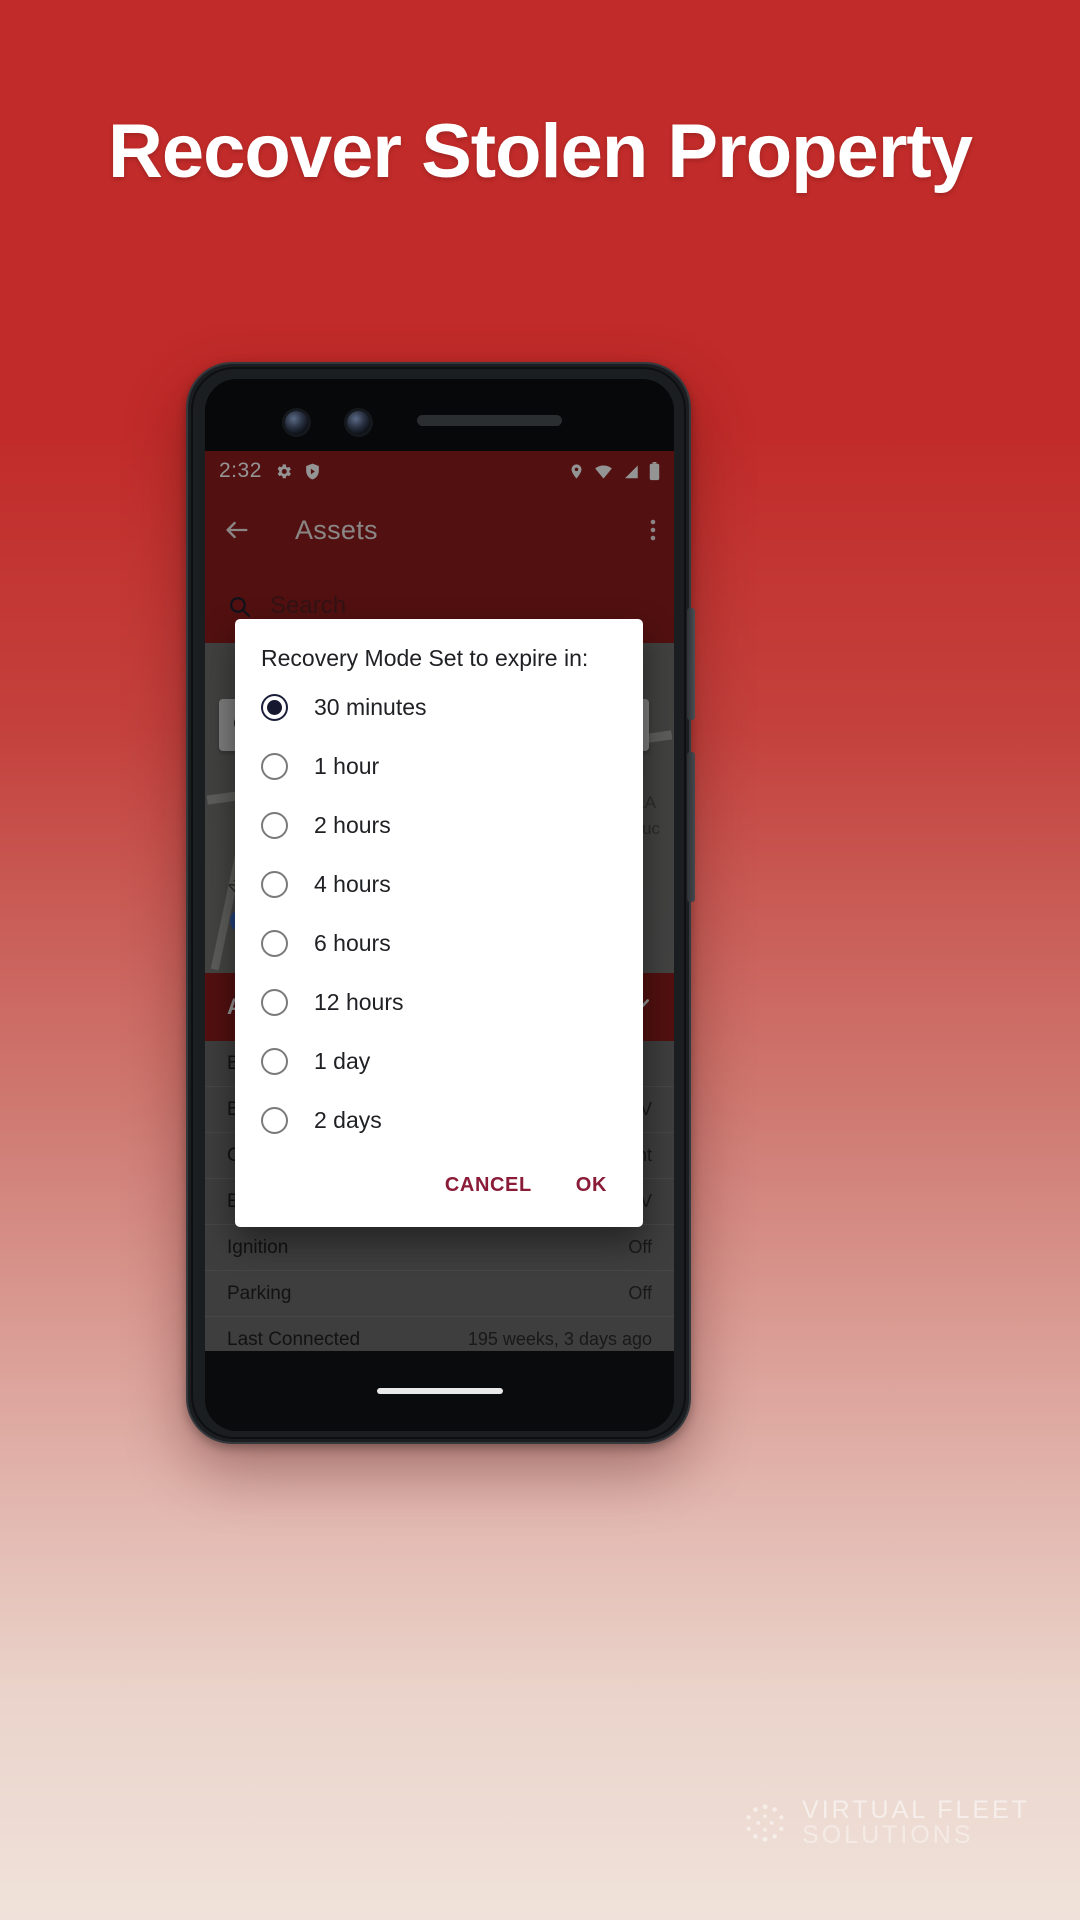 The image size is (1080, 1920). I want to click on brand-watermark: VIRTUAL FLEET SOLUTIONS, so click(886, 1823).